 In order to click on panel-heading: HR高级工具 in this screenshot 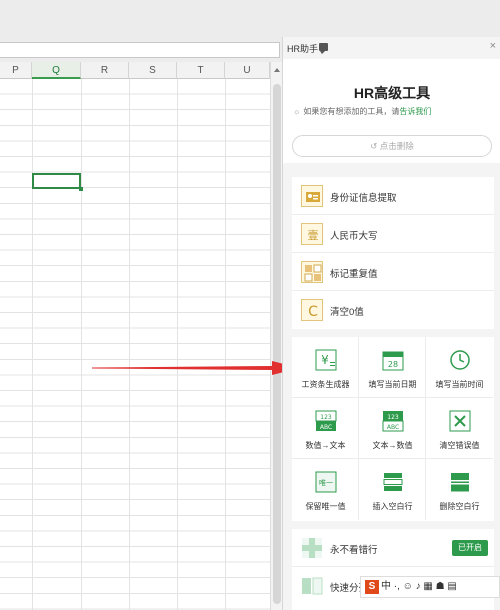, I will do `click(392, 93)`.